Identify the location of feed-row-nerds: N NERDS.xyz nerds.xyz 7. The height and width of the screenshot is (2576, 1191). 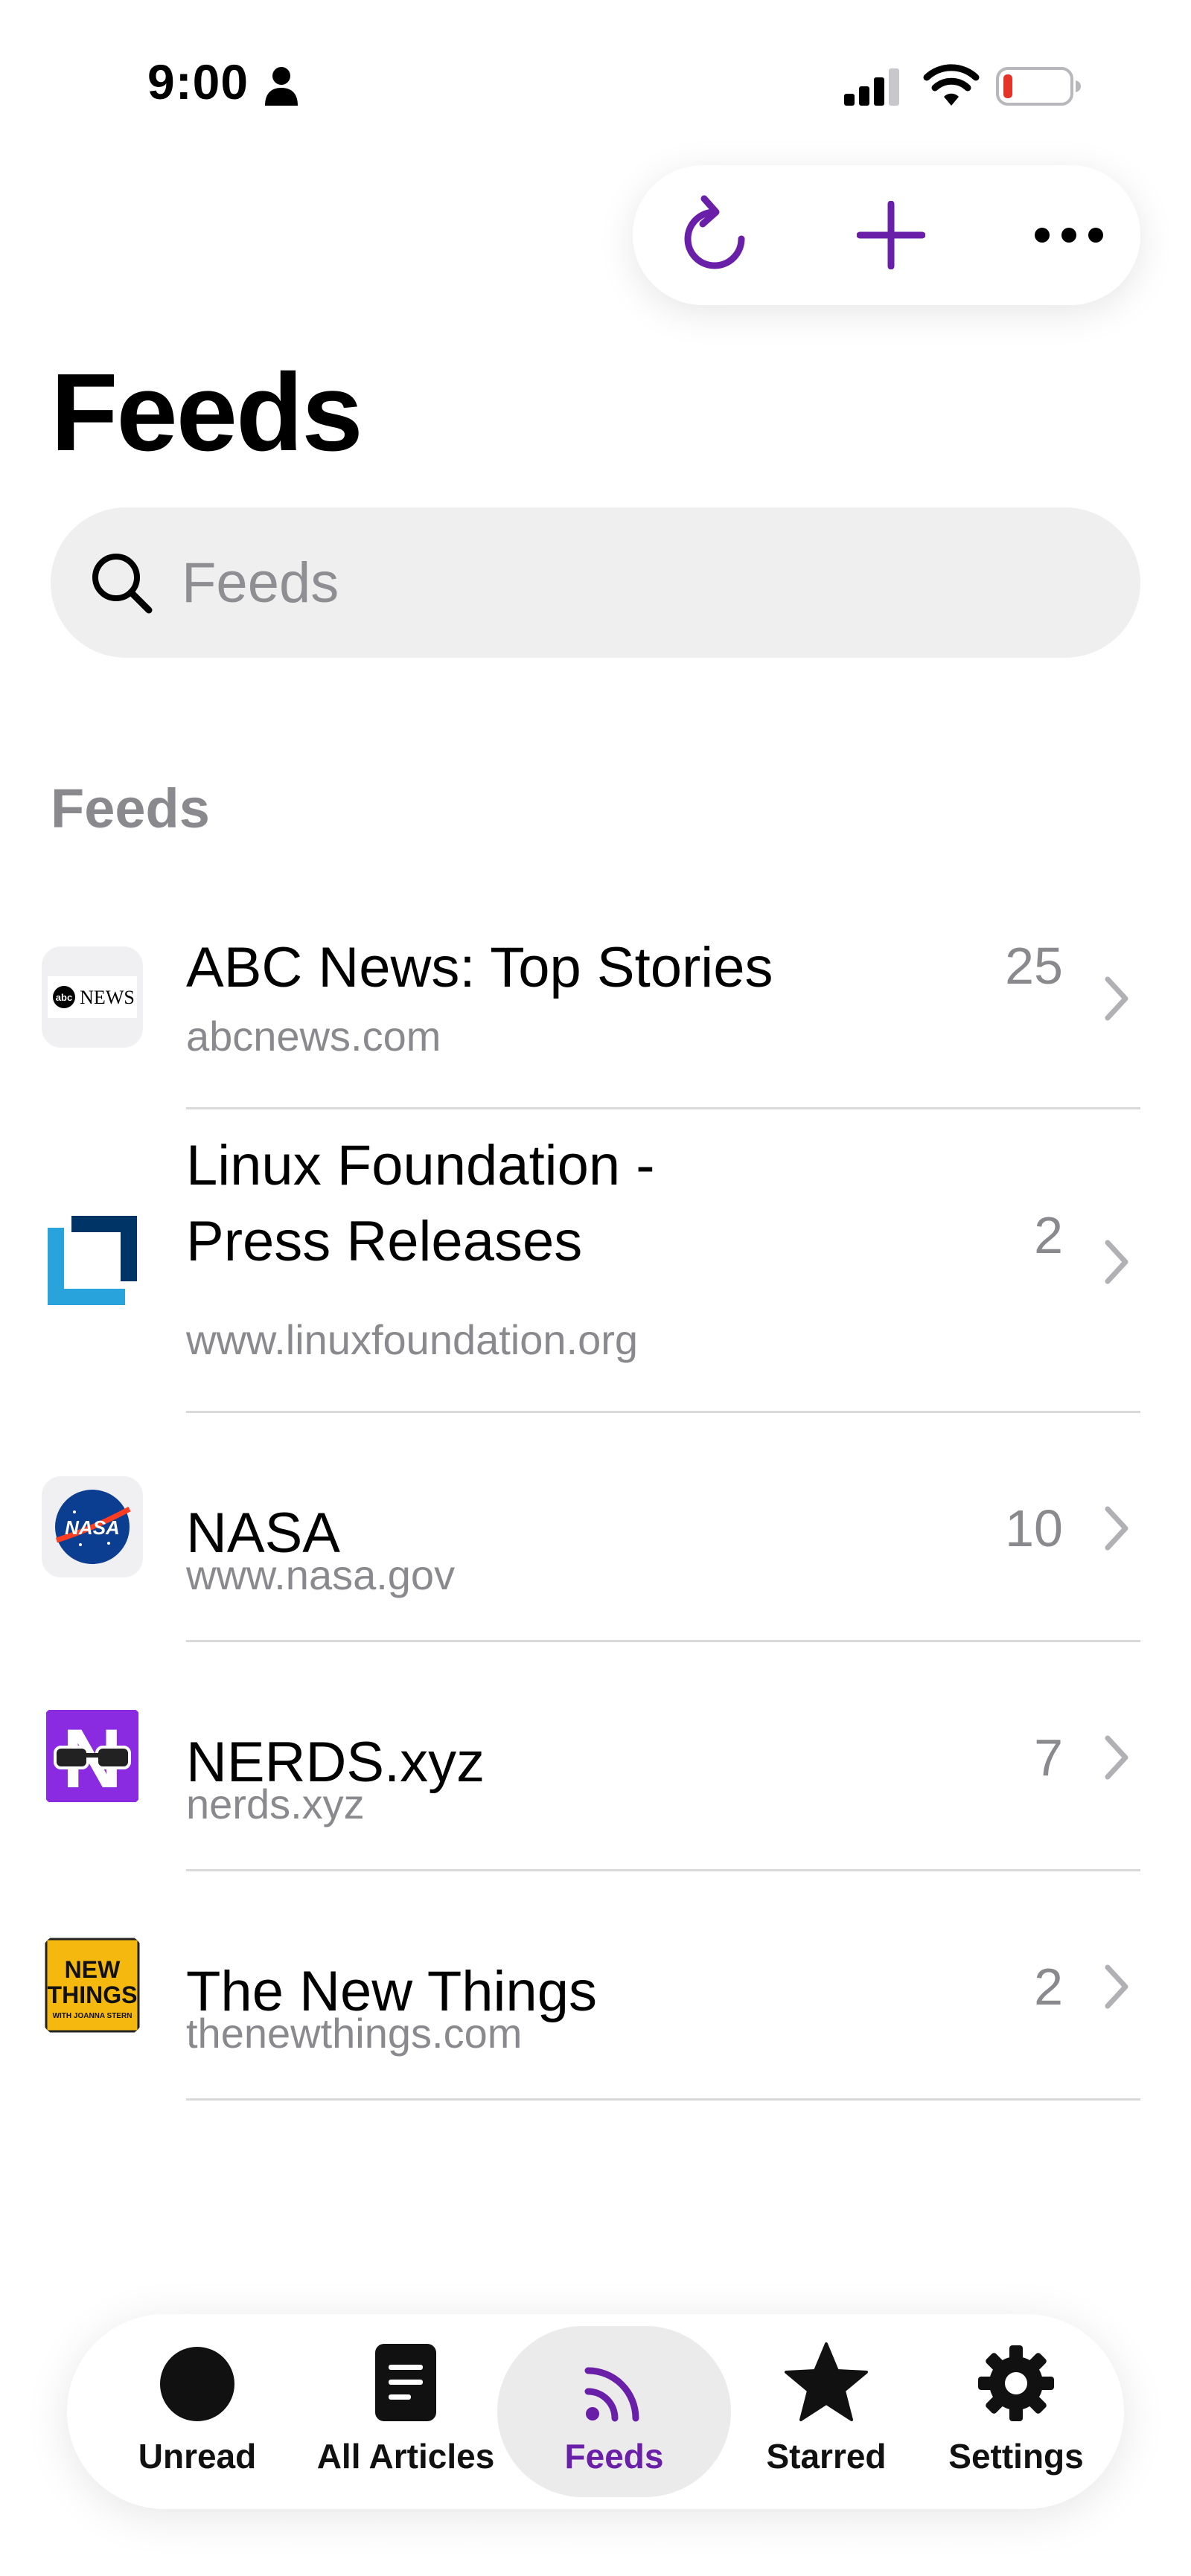
(595, 1756).